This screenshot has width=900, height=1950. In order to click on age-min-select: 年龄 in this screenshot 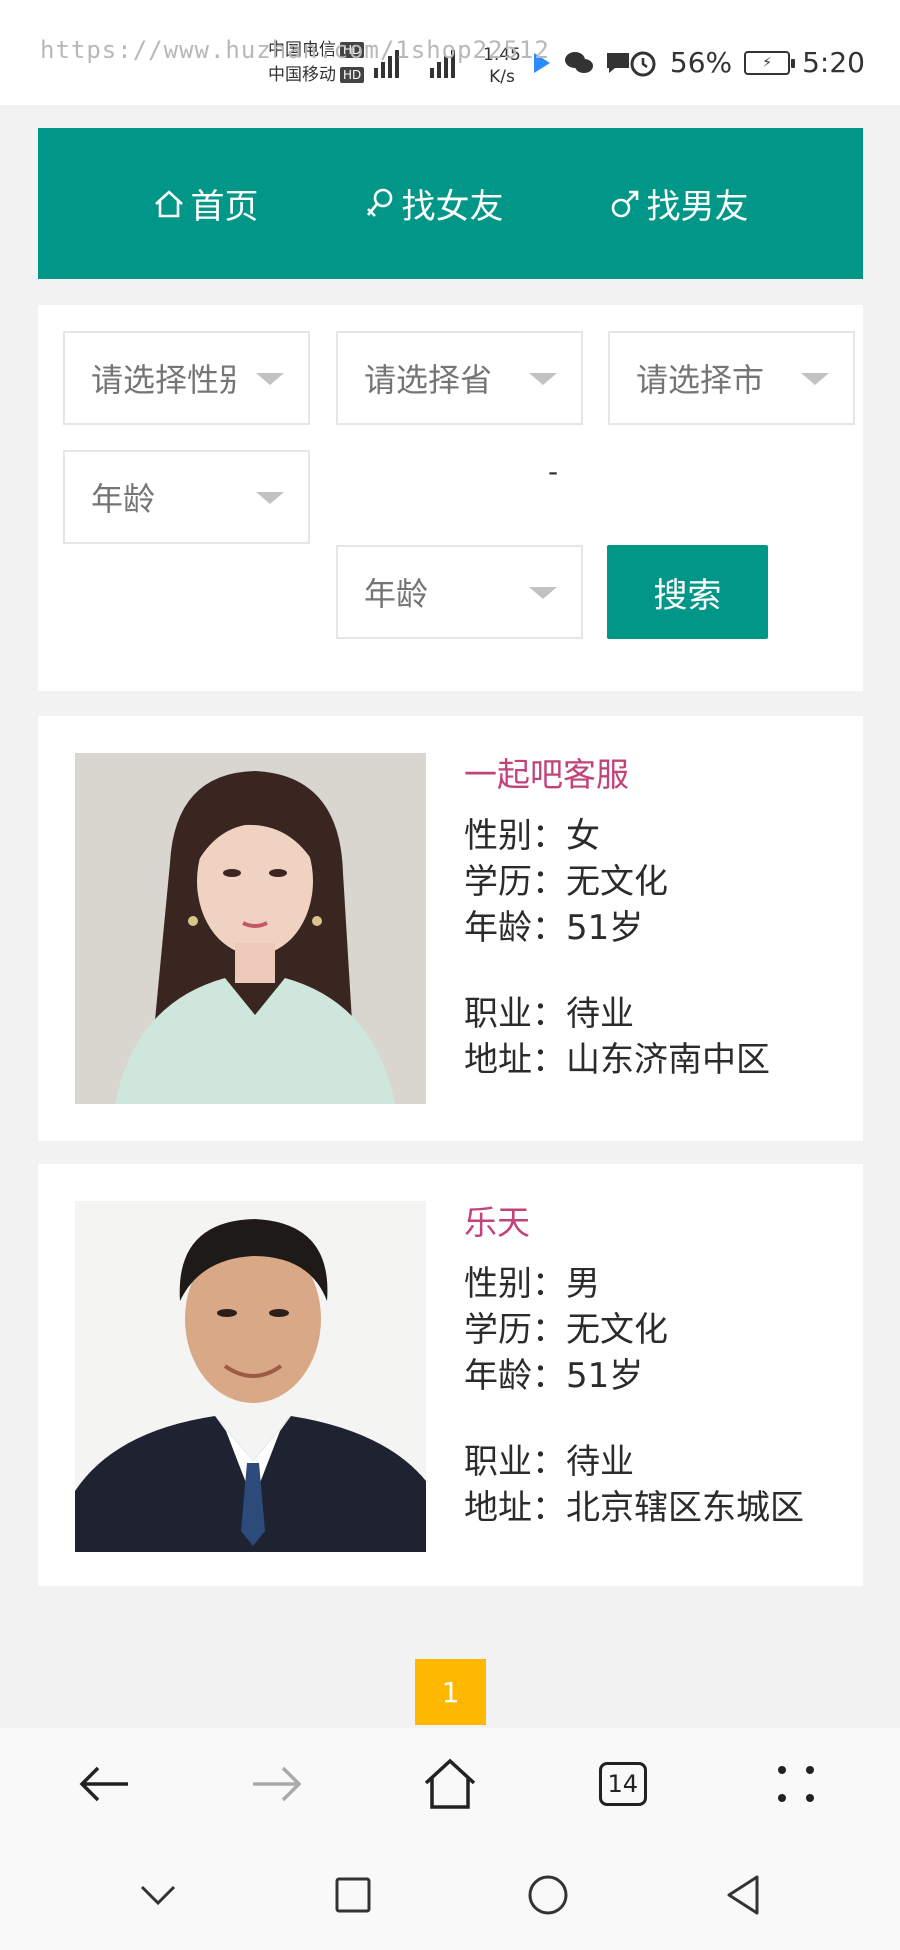, I will do `click(186, 497)`.